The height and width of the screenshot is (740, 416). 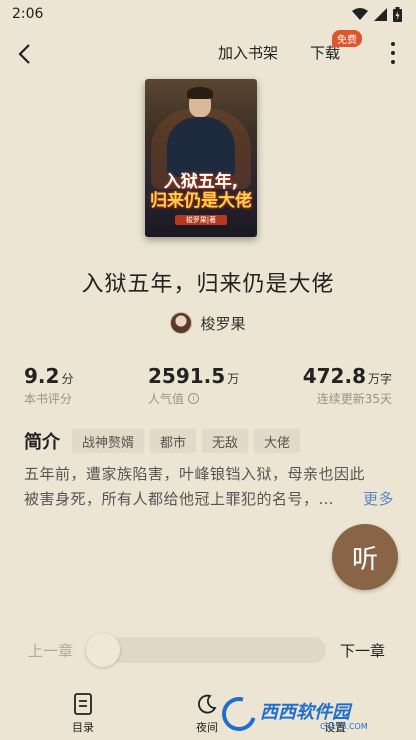 I want to click on rating-value: 9.2, so click(x=42, y=376).